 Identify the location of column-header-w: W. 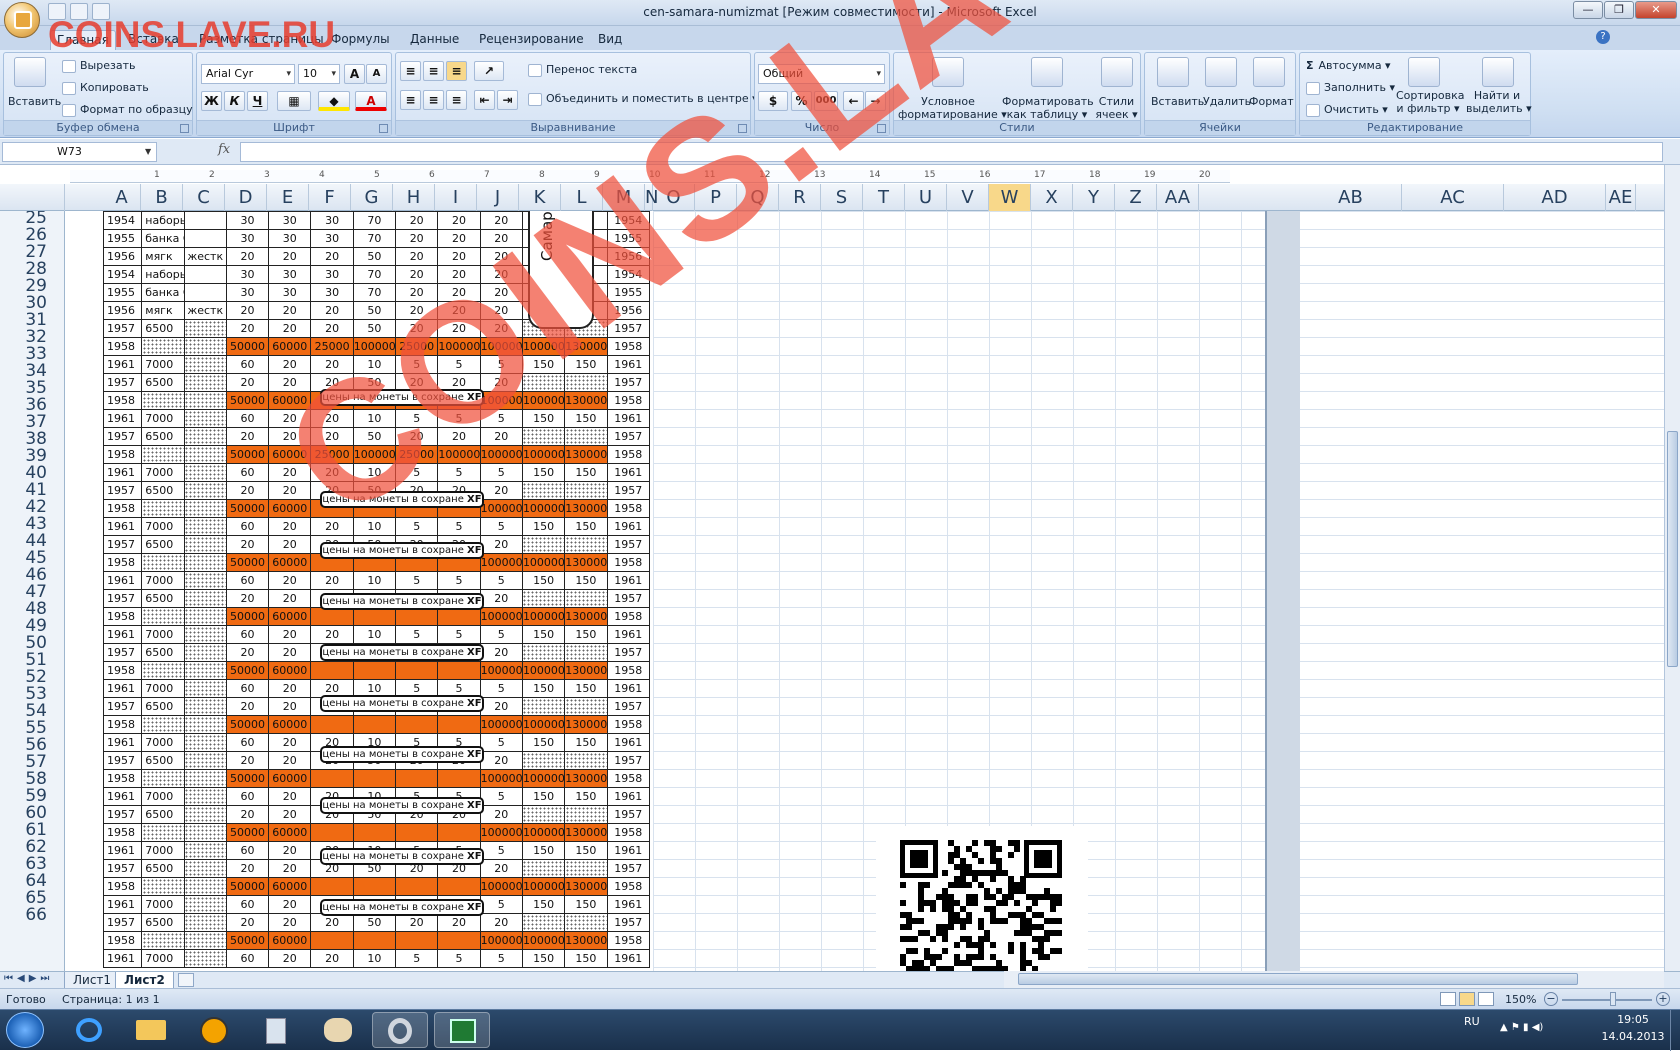
(1010, 197).